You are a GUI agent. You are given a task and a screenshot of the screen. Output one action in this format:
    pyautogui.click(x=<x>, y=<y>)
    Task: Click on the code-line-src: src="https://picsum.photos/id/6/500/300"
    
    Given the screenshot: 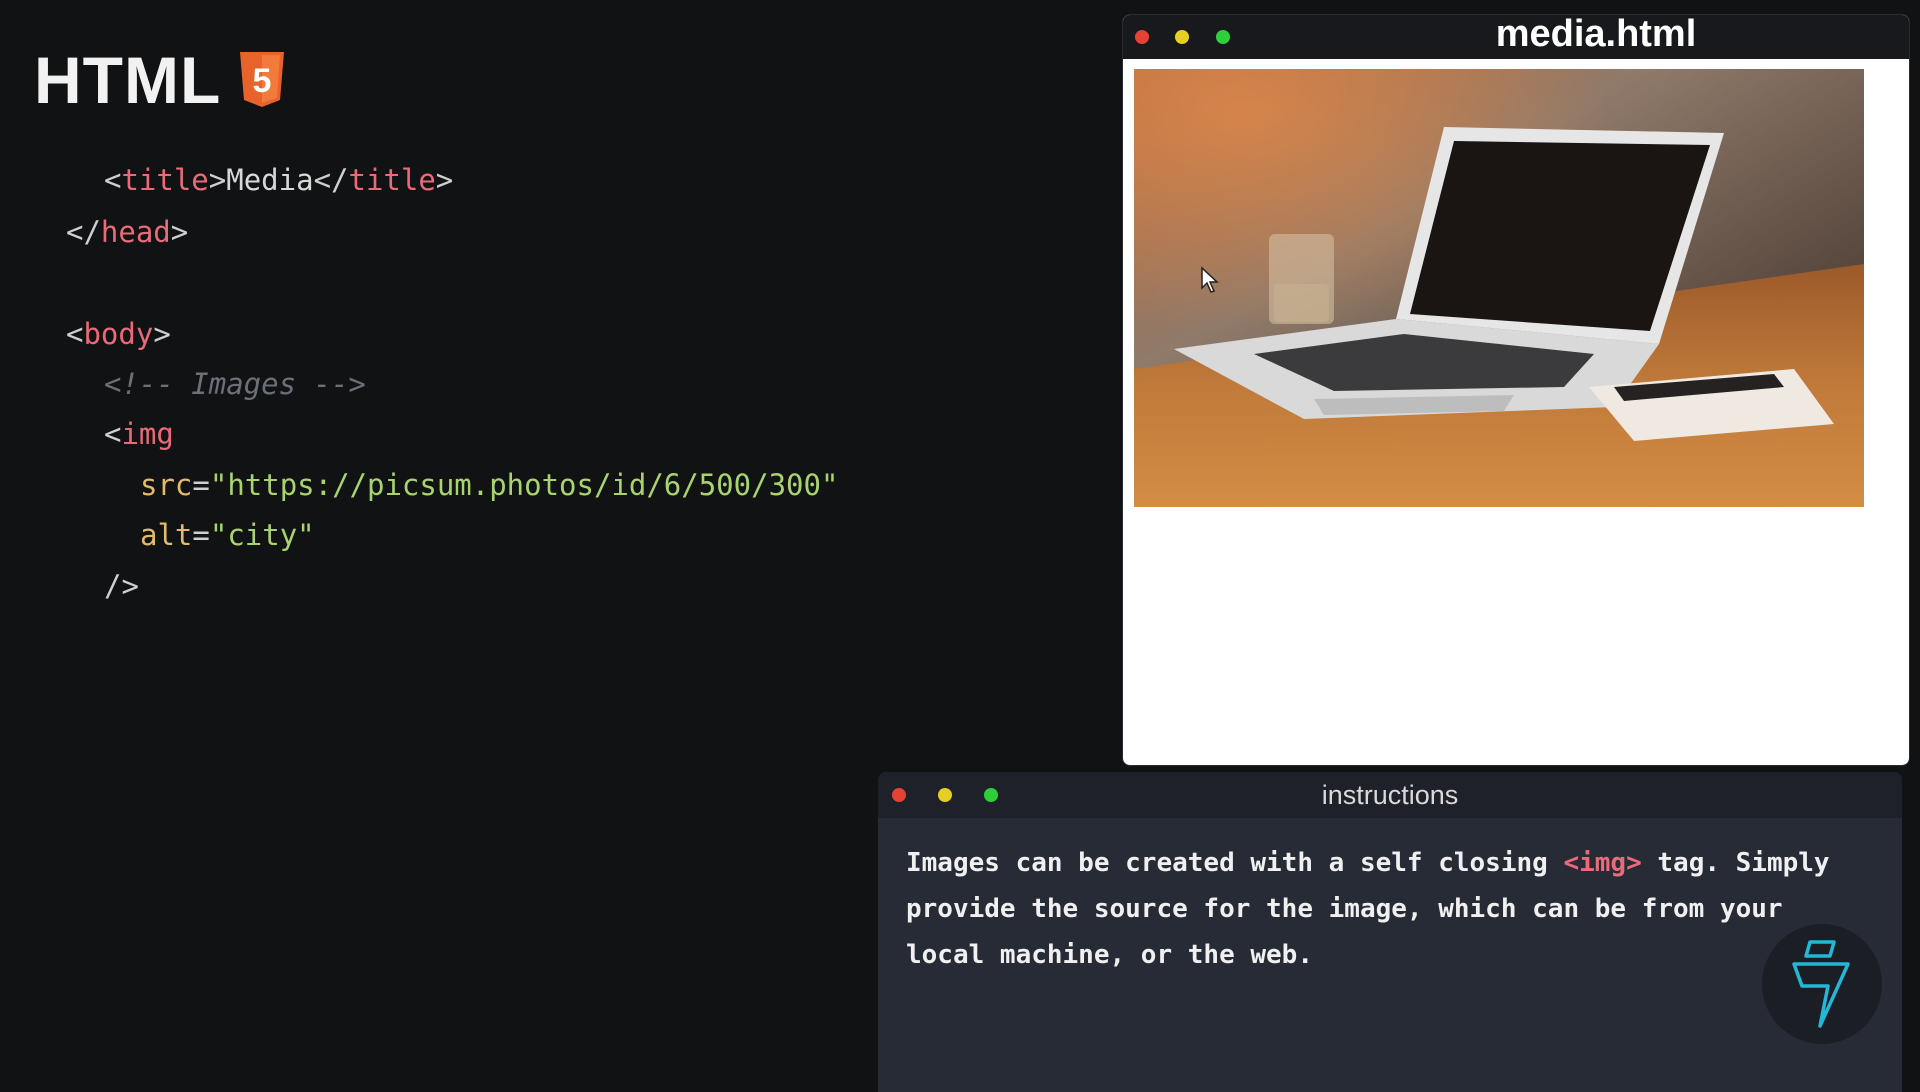 What is the action you would take?
    pyautogui.click(x=489, y=485)
    